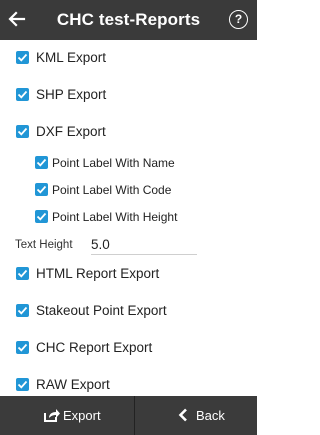  Describe the element at coordinates (115, 217) in the screenshot. I see `suboption-label: Point Label With Height` at that location.